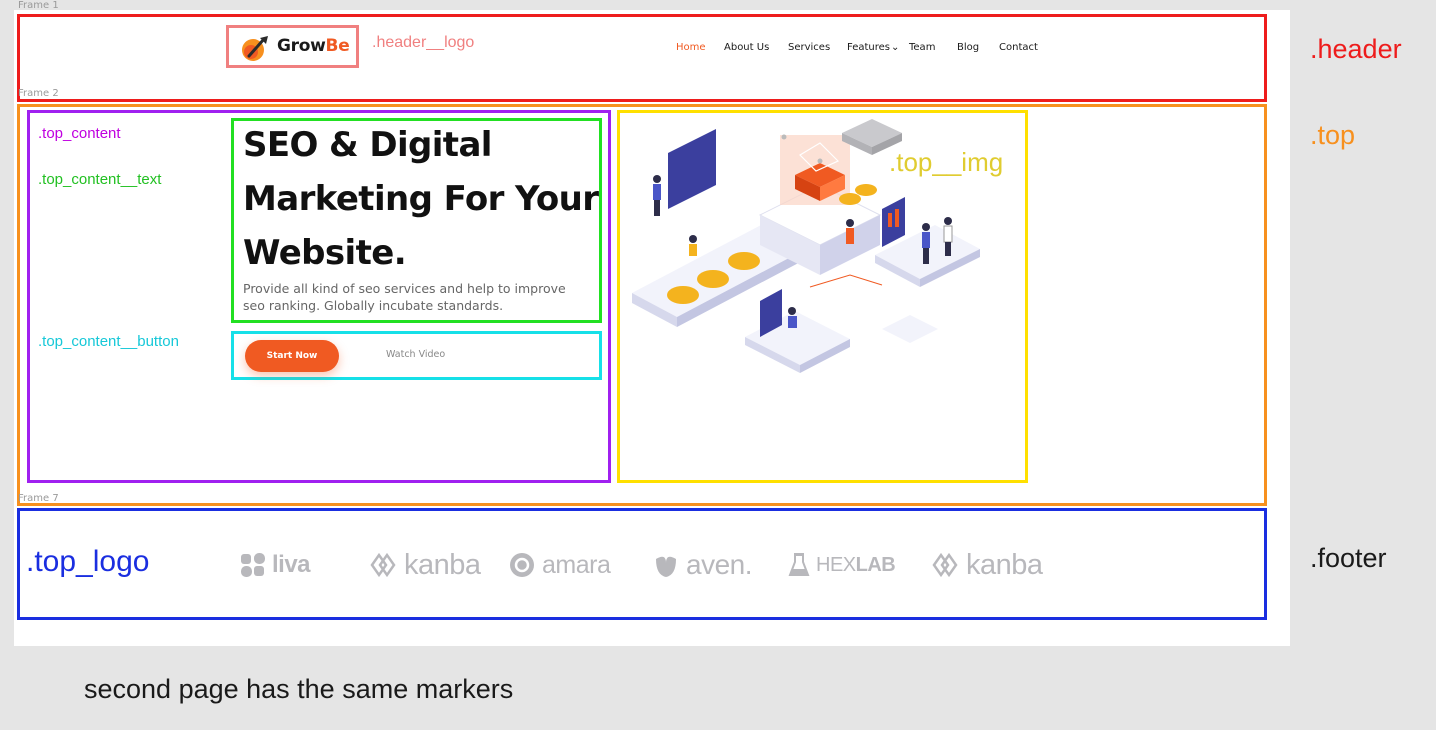  Describe the element at coordinates (423, 42) in the screenshot. I see `annotation-header-logo: .header__logo` at that location.